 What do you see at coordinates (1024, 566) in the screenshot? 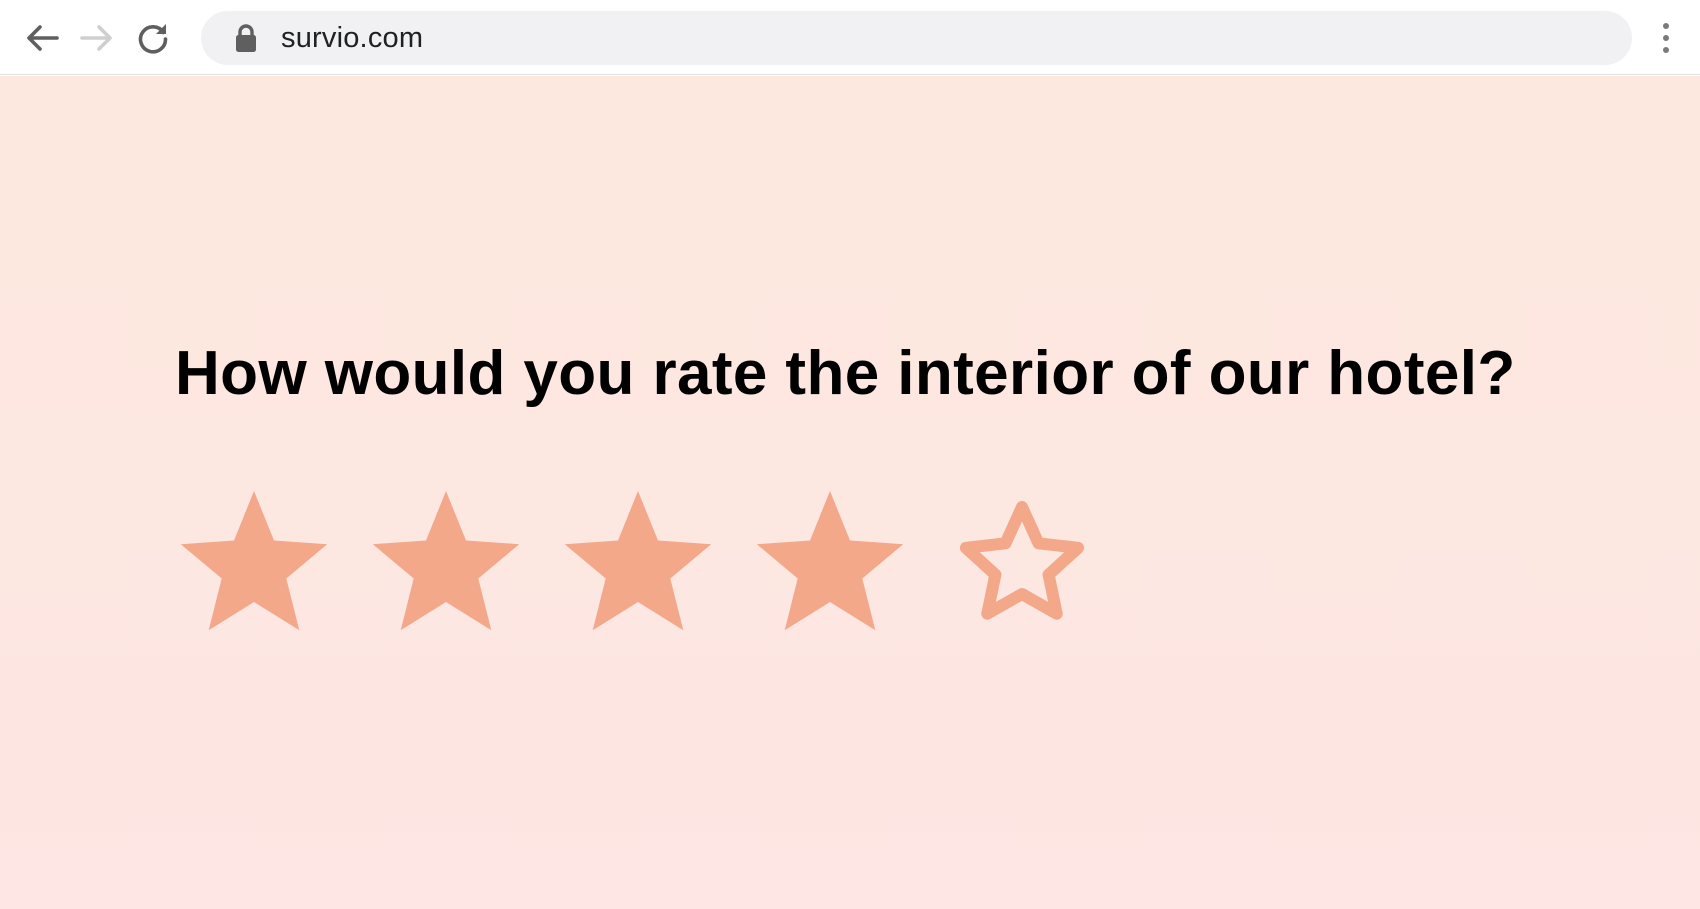
I see `star-empty-icon` at bounding box center [1024, 566].